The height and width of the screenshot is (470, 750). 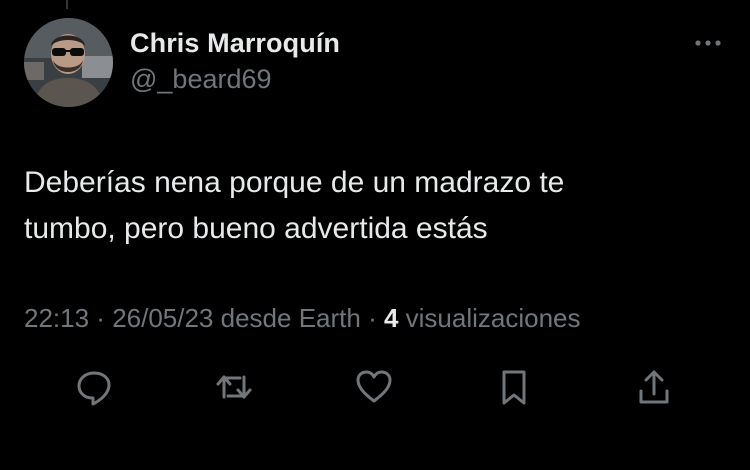 I want to click on more-options-button, so click(x=708, y=44).